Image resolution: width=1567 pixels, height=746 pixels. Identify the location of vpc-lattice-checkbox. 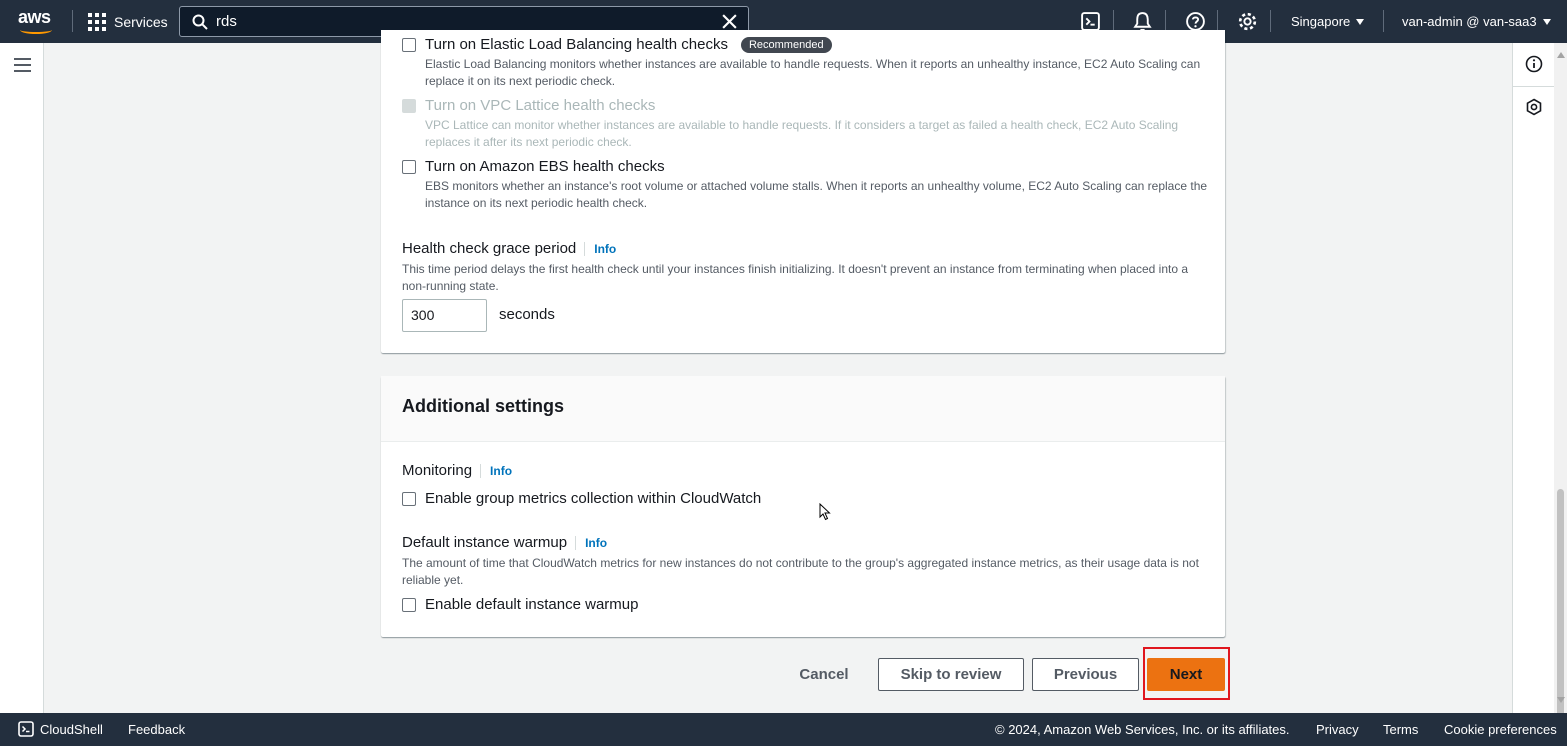
(409, 105).